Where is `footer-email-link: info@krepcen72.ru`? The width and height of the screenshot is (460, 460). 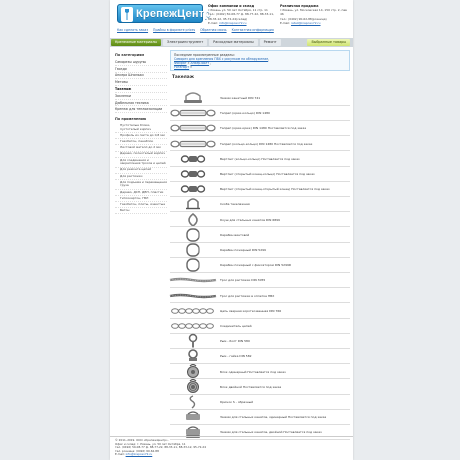 footer-email-link: info@krepcen72.ru is located at coordinates (139, 454).